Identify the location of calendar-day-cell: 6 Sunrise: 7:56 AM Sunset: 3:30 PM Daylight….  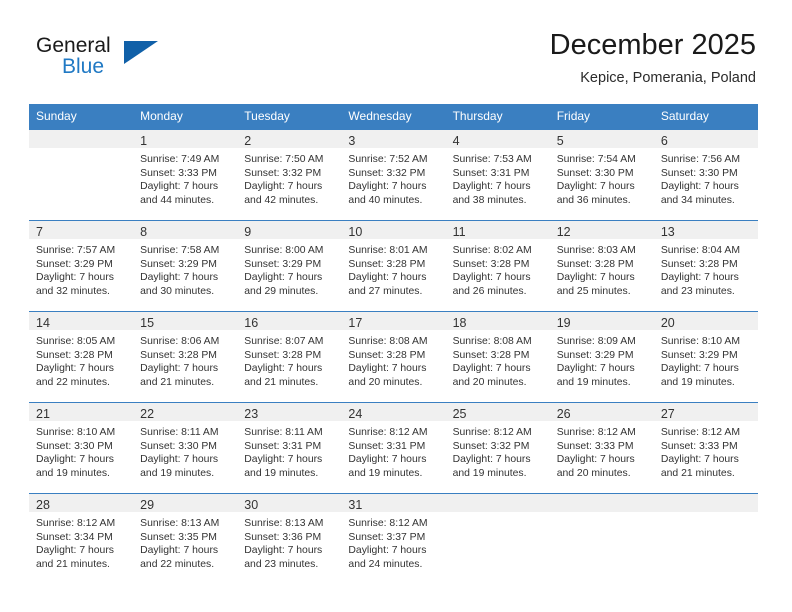
(705, 175).